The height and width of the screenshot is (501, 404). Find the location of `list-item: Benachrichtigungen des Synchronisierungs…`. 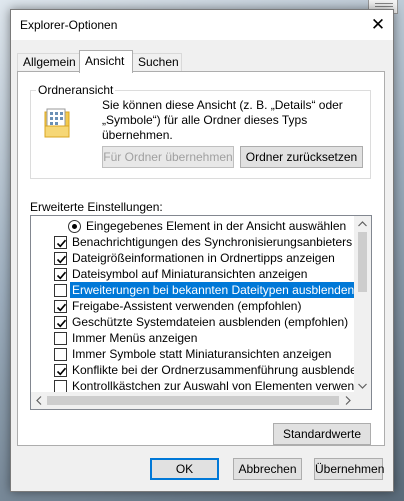

list-item: Benachrichtigungen des Synchronisierungs… is located at coordinates (193, 242).